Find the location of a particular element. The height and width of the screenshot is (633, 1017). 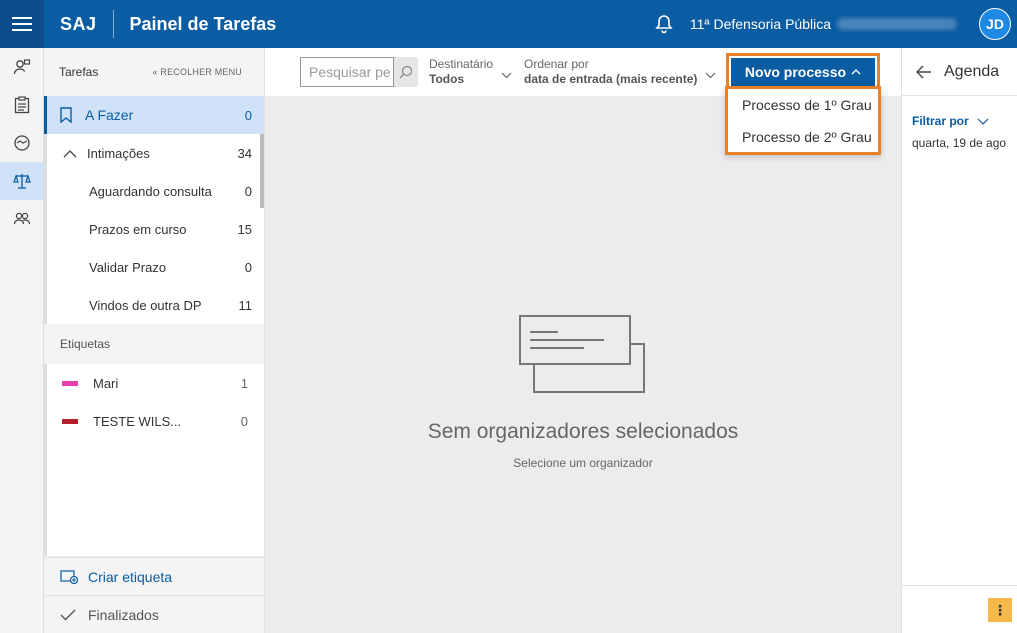

list-item-label: Prazos em curso is located at coordinates (138, 229).